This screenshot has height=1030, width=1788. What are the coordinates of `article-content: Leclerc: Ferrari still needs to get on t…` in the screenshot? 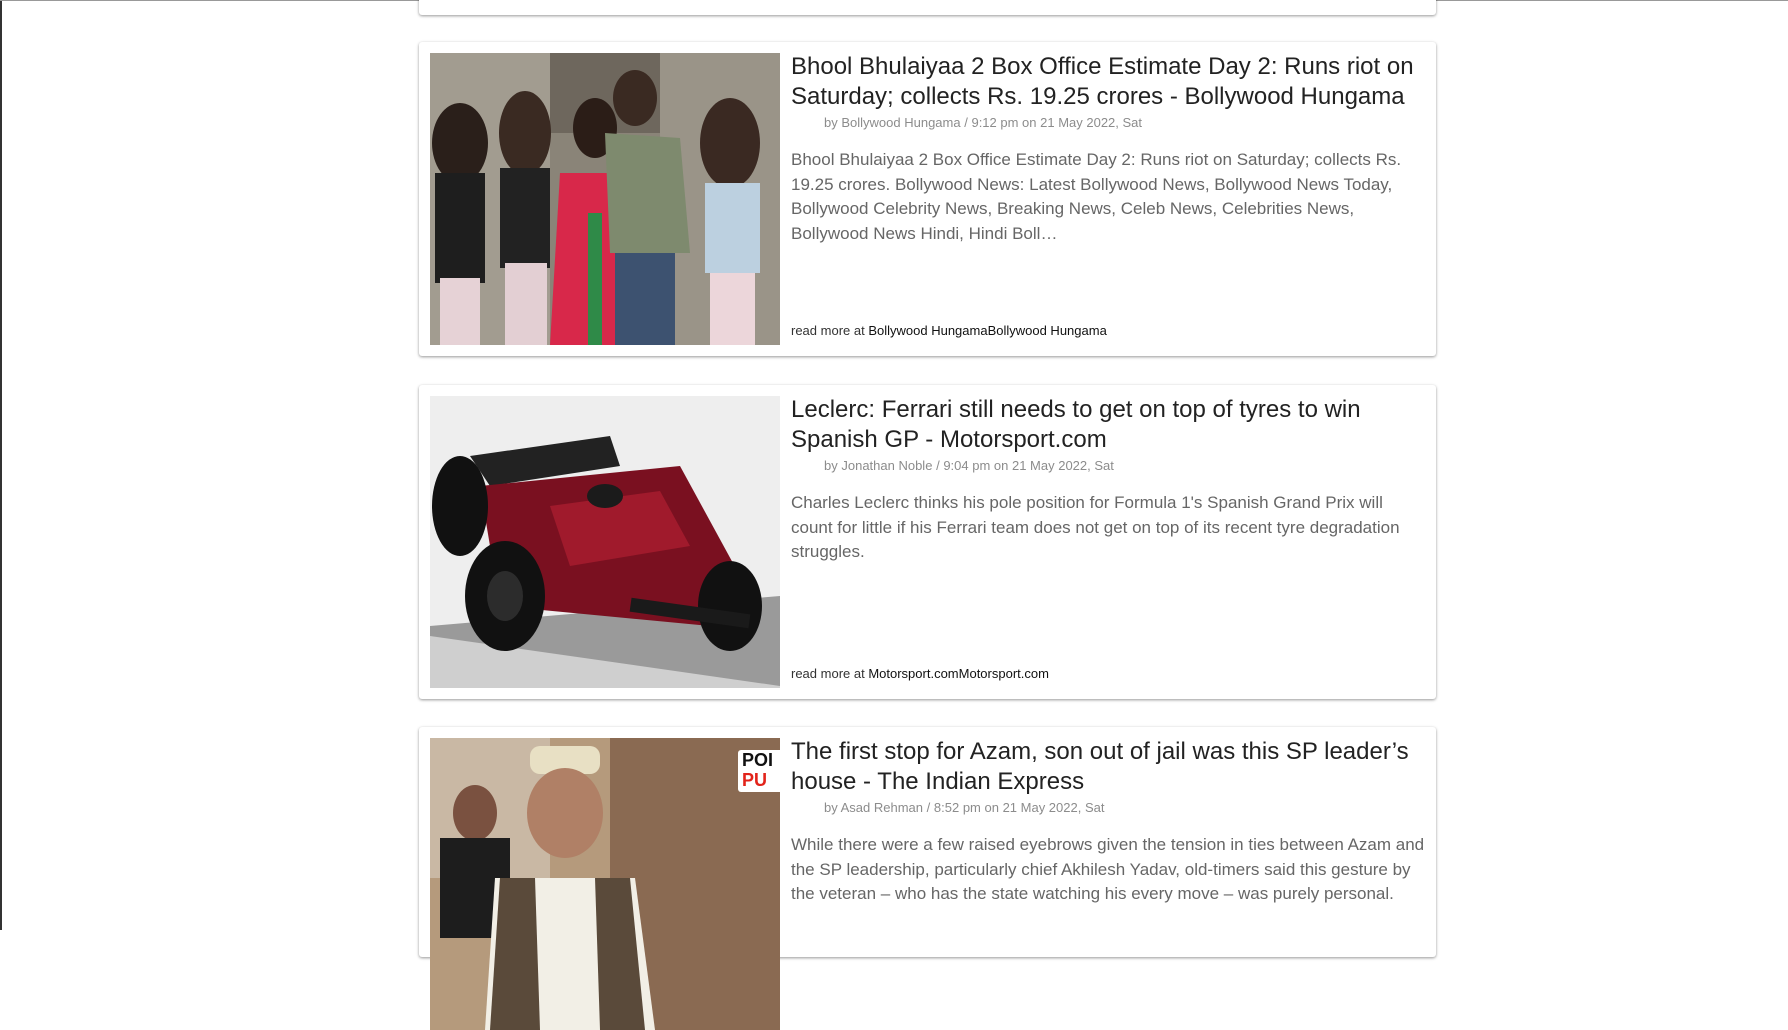 It's located at (1108, 542).